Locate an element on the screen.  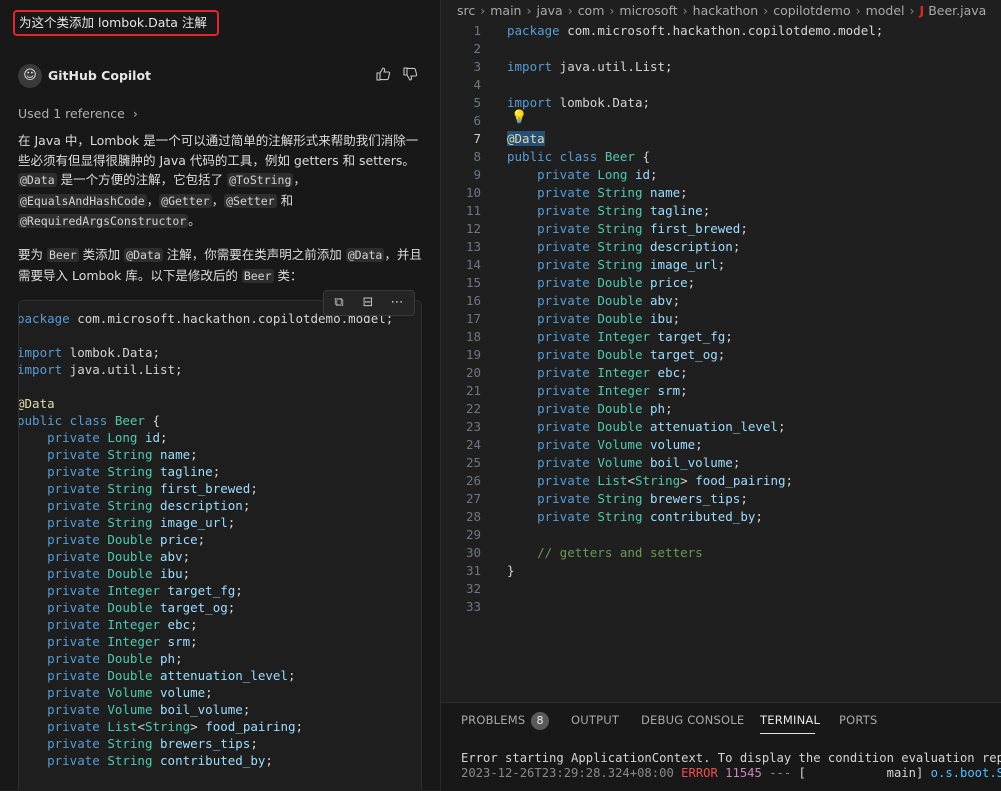
code-line: private String description; is located at coordinates (623, 247).